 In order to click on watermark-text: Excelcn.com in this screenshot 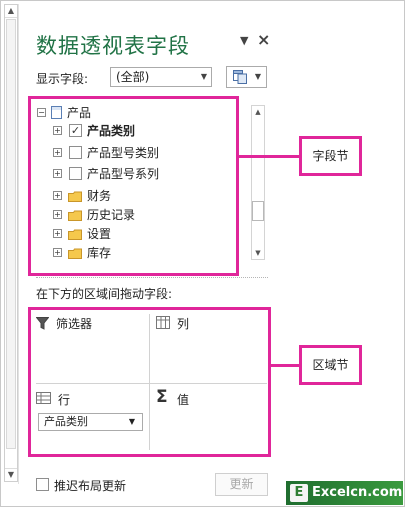, I will do `click(357, 492)`.